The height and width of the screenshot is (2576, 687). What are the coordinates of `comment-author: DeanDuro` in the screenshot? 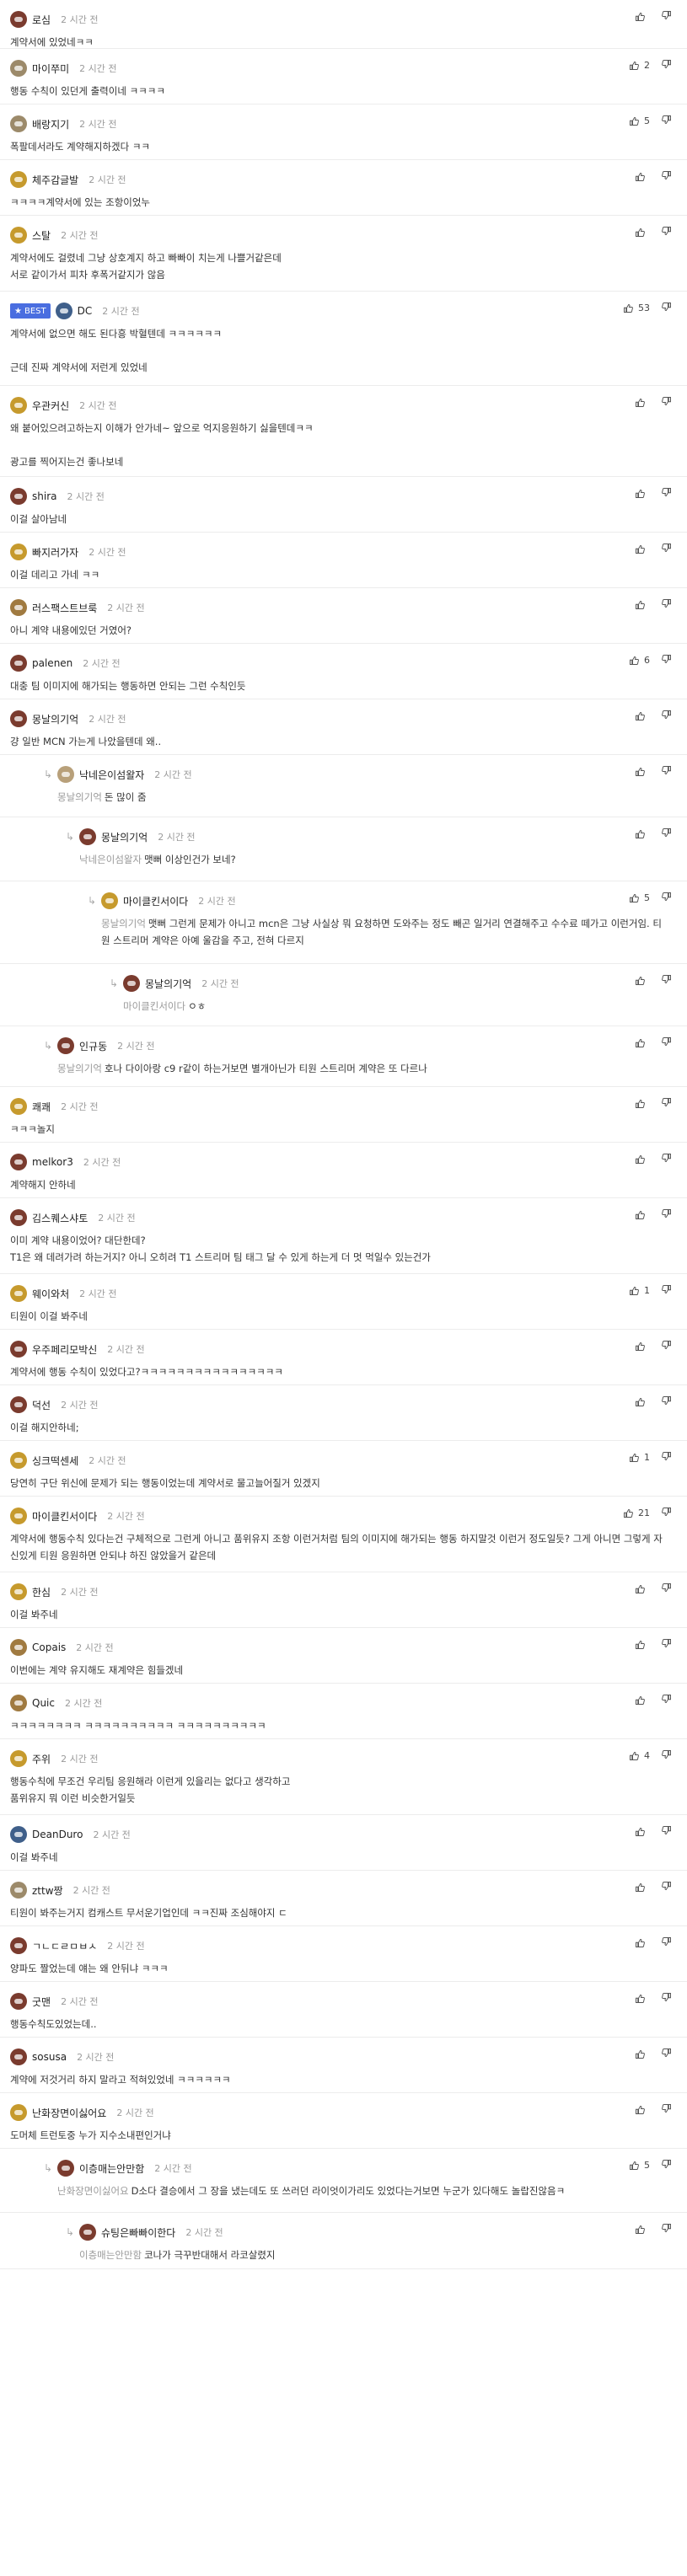 It's located at (57, 1834).